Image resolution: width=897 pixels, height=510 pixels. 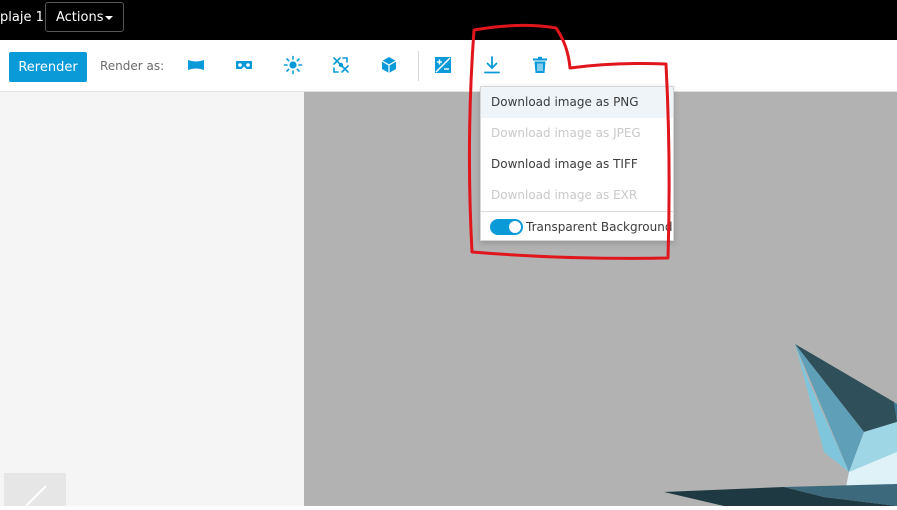 I want to click on menu-divider, so click(x=577, y=211).